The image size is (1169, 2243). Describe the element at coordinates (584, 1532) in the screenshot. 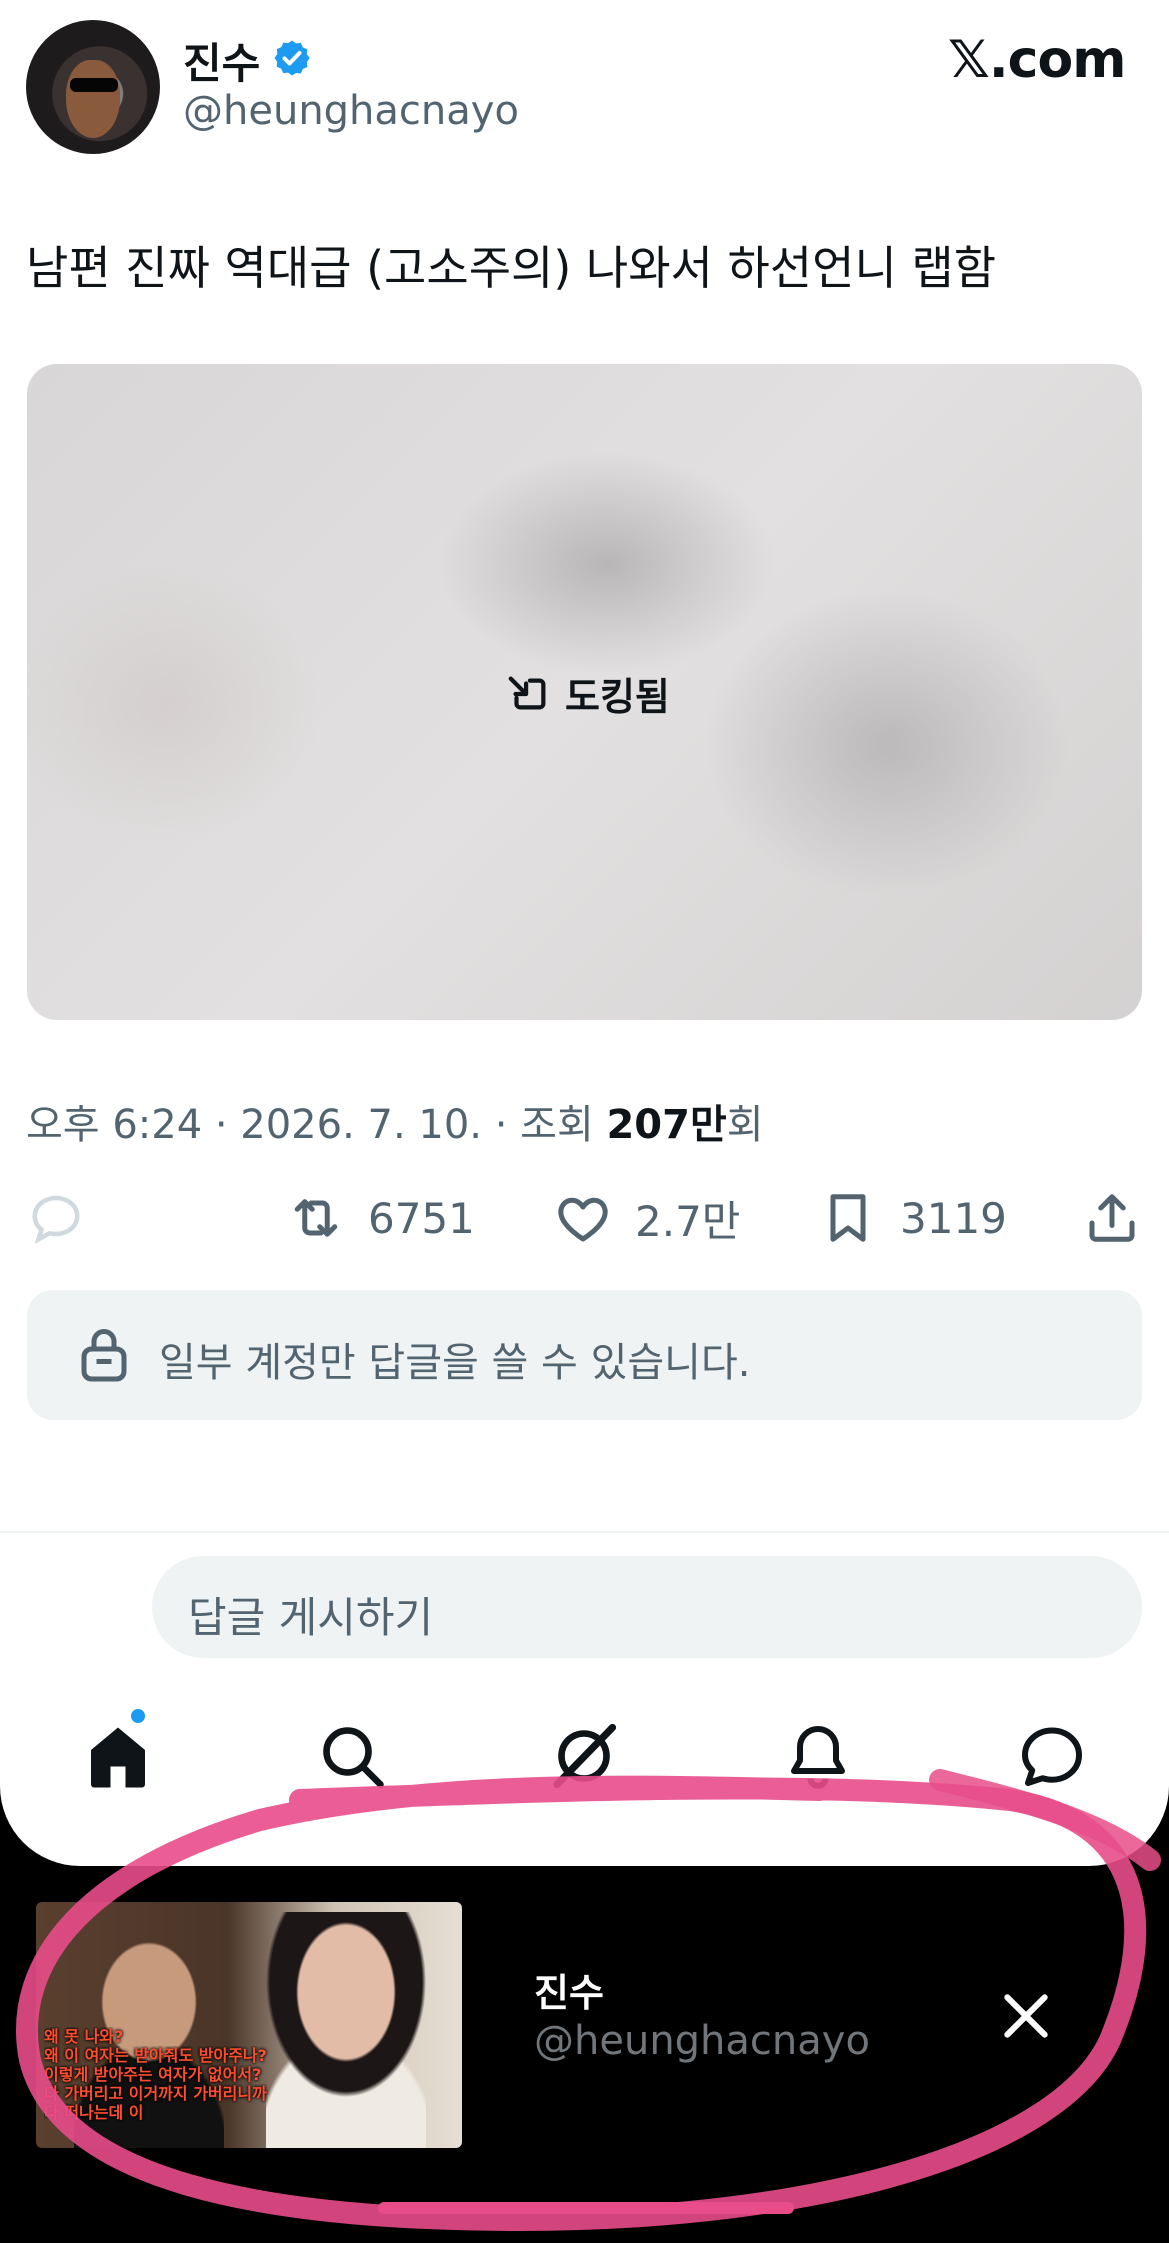

I see `divider` at that location.